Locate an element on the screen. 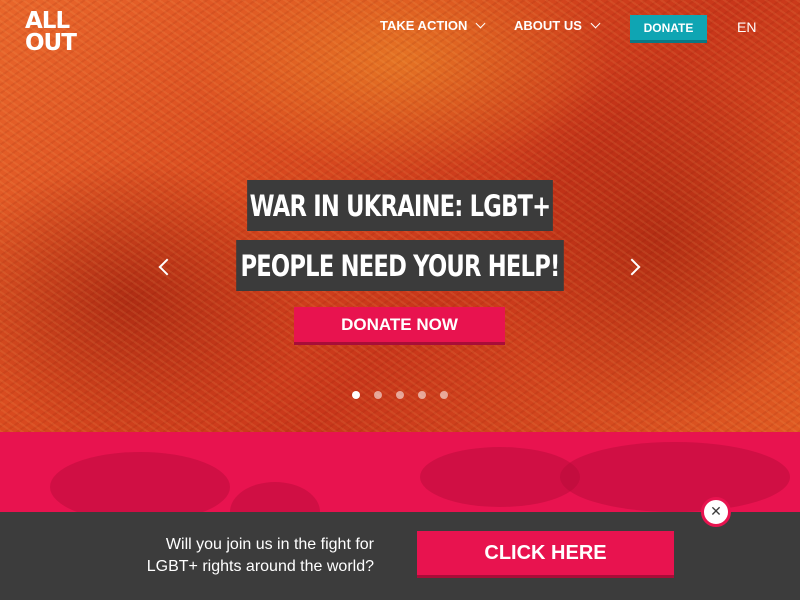 The width and height of the screenshot is (800, 600). chevron-right-icon is located at coordinates (632, 267).